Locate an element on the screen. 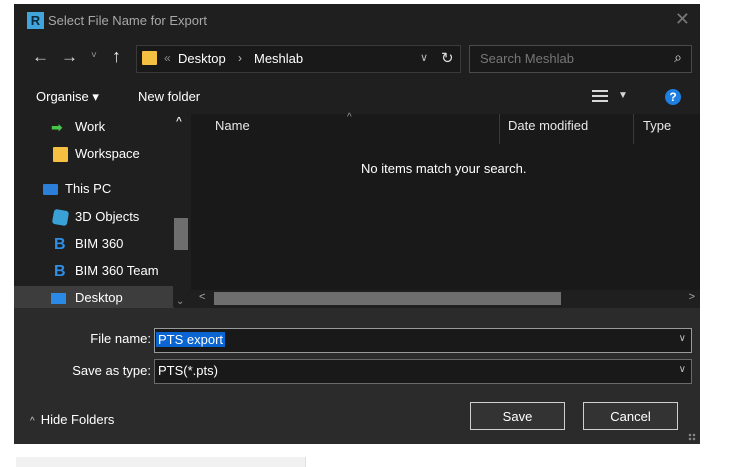  file-name-label: File name: is located at coordinates (120, 338).